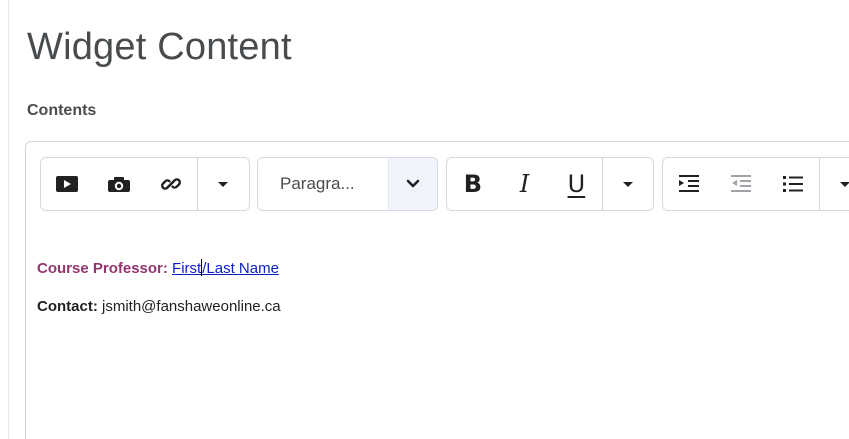  I want to click on indent-button, so click(689, 184).